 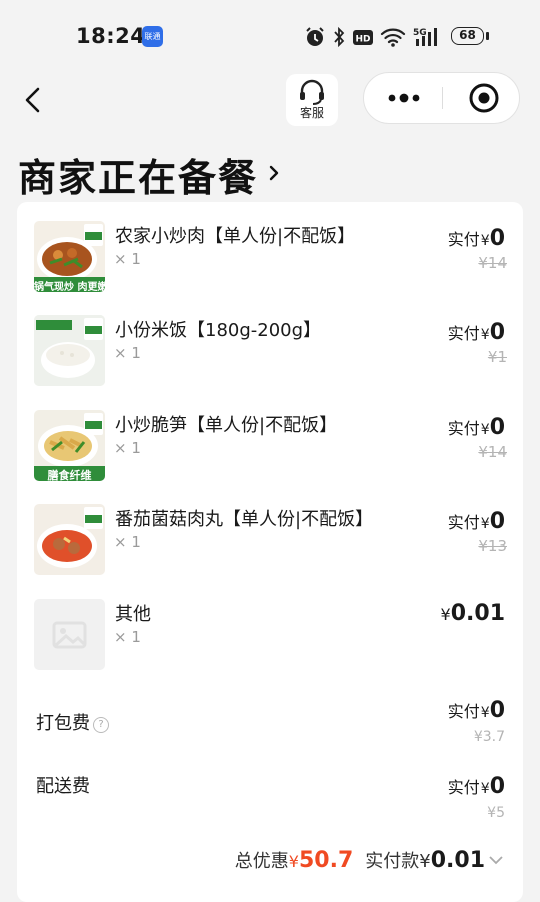 I want to click on signal-5g-icon: 5G, so click(x=425, y=37).